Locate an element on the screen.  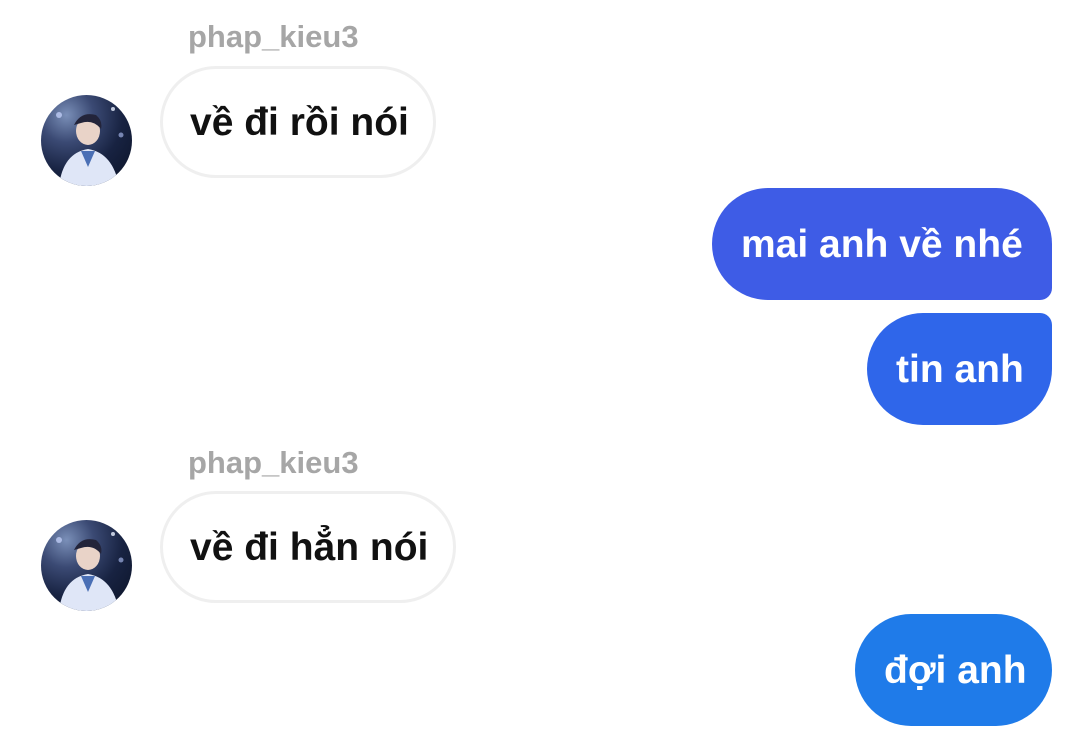
outgoing-message-bubble: mai anh về nhé is located at coordinates (882, 244).